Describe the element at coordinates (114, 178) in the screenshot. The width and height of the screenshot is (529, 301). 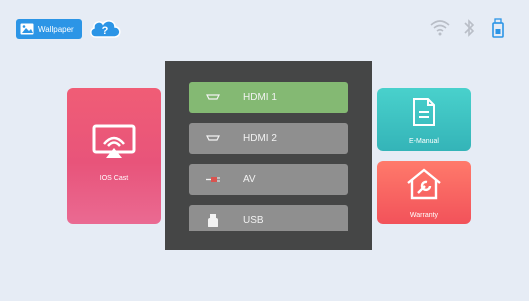
I see `ios-cast-label: IOS Cast` at that location.